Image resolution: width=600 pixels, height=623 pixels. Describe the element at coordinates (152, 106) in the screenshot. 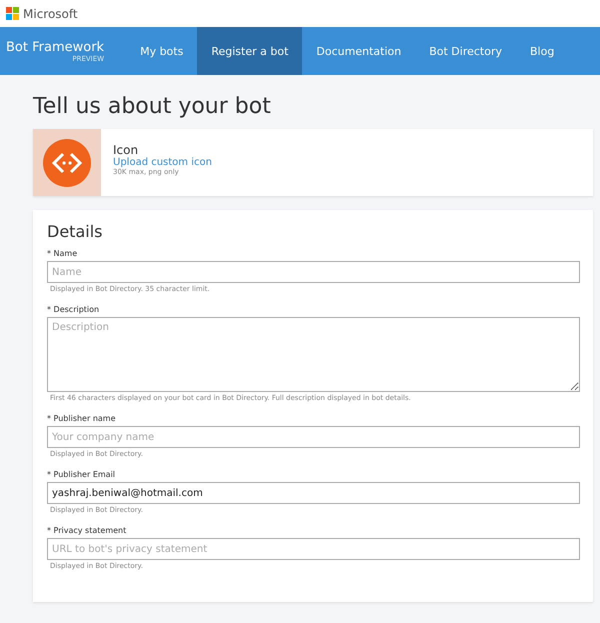

I see `page-title: Tell us about your bot` at that location.